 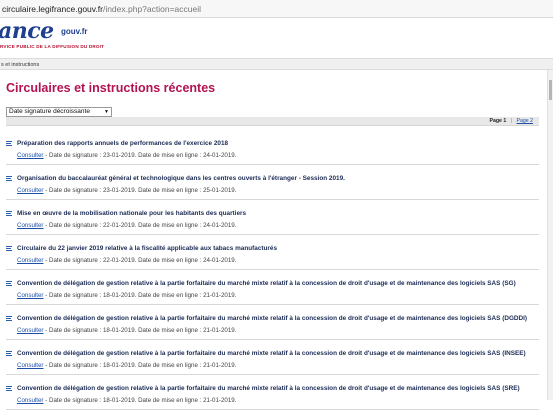 I want to click on pager: Page 1 | Page 2, so click(x=511, y=121).